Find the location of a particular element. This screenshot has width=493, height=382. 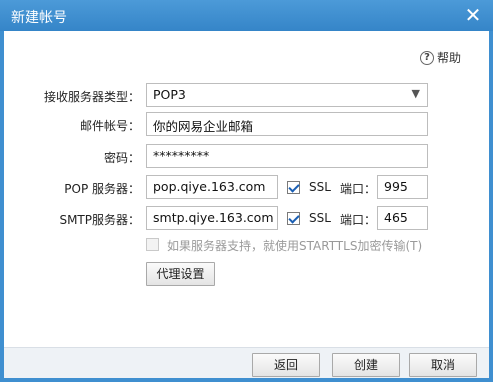

smtp-port-label: 端口： is located at coordinates (358, 220).